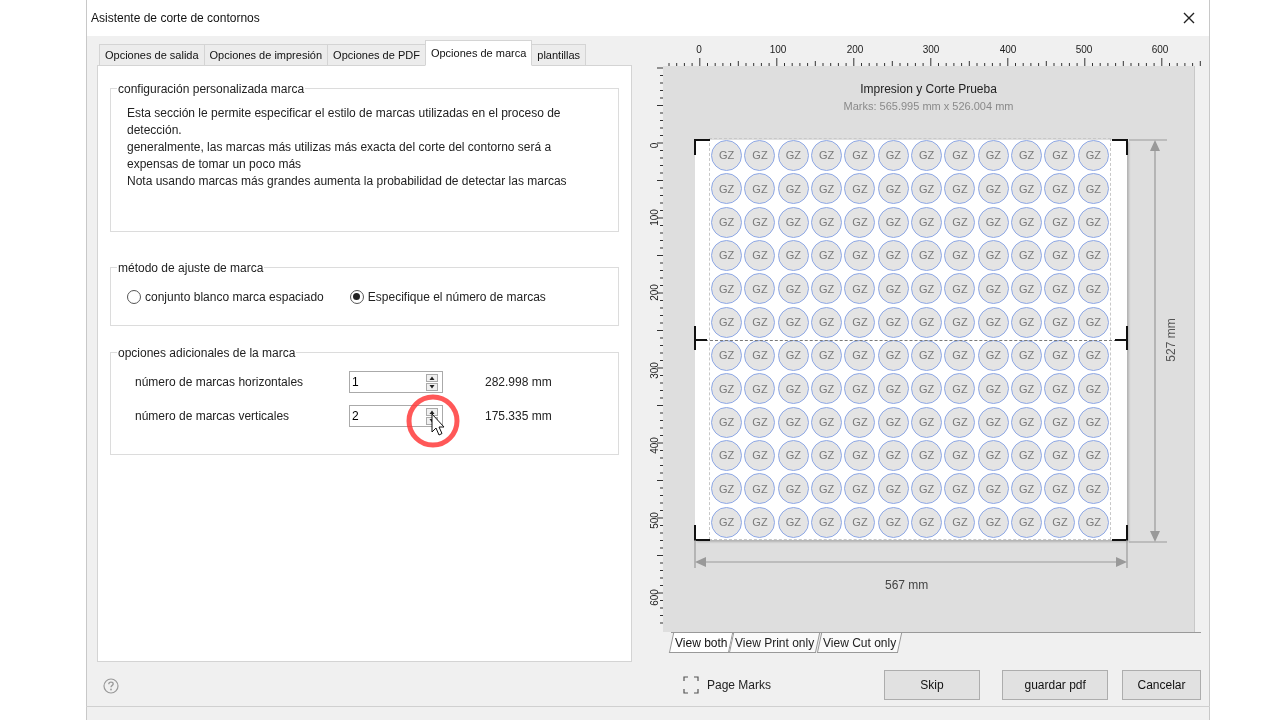  What do you see at coordinates (701, 643) in the screenshot?
I see `view-tab: View both` at bounding box center [701, 643].